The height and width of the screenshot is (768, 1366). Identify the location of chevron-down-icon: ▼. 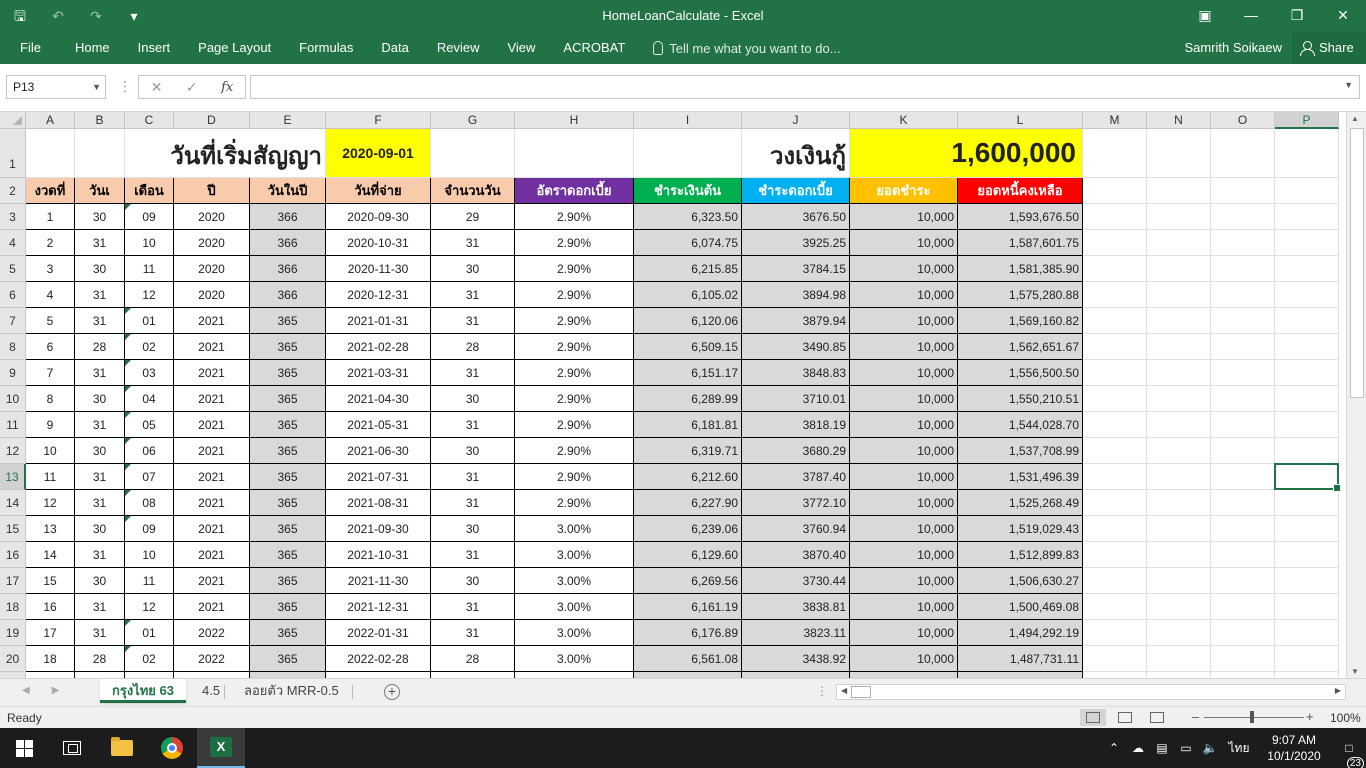
(96, 87).